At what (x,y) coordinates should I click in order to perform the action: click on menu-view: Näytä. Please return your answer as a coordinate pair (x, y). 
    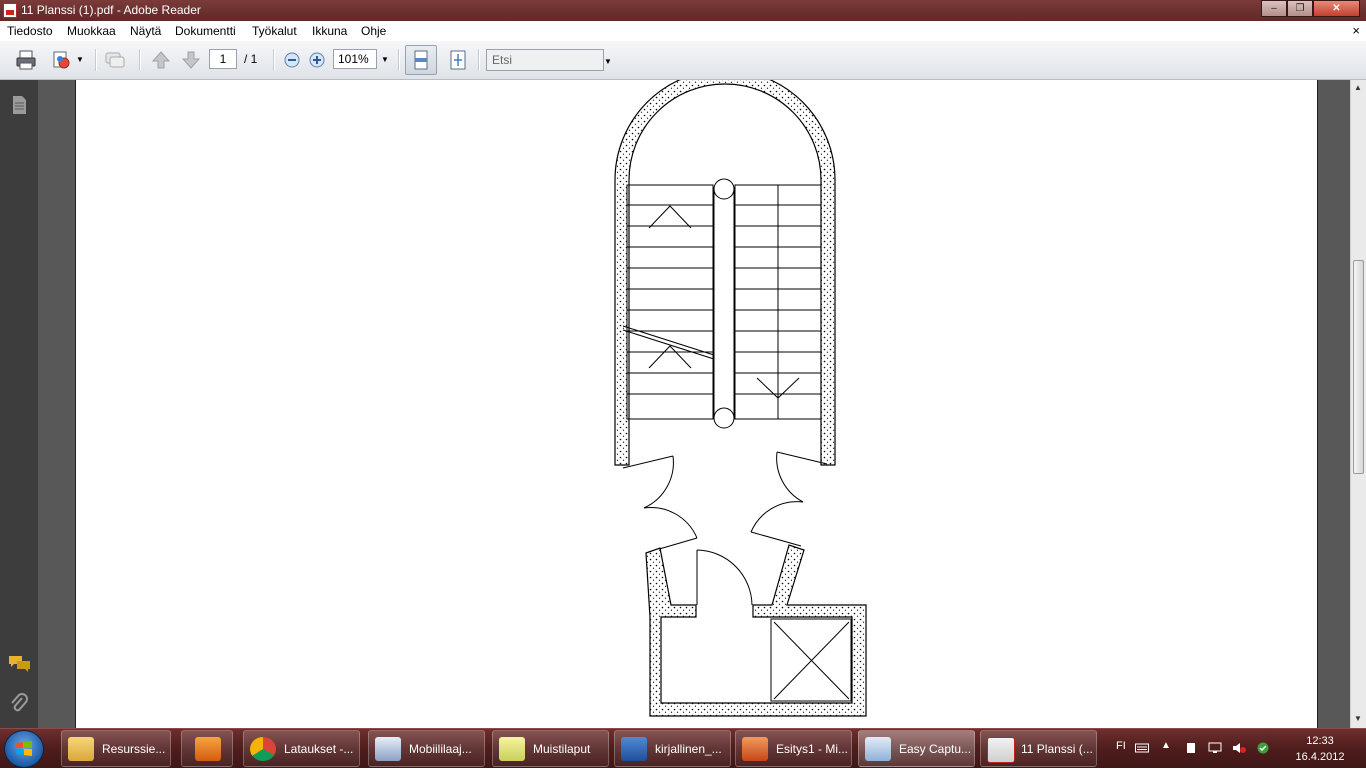
    Looking at the image, I should click on (145, 31).